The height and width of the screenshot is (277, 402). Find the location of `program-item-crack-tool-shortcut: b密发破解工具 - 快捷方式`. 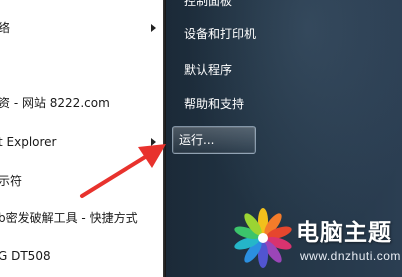

program-item-crack-tool-shortcut: b密发破解工具 - 快捷方式 is located at coordinates (81, 218).